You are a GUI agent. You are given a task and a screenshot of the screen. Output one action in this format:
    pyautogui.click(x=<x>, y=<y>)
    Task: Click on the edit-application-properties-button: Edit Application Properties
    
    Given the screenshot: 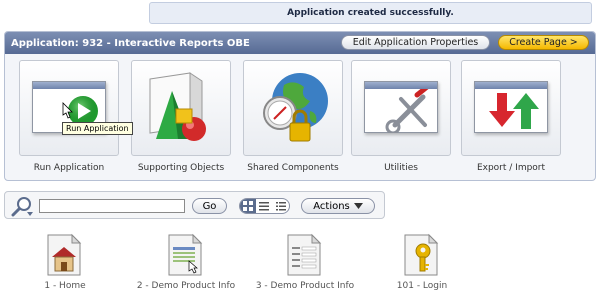 What is the action you would take?
    pyautogui.click(x=415, y=42)
    